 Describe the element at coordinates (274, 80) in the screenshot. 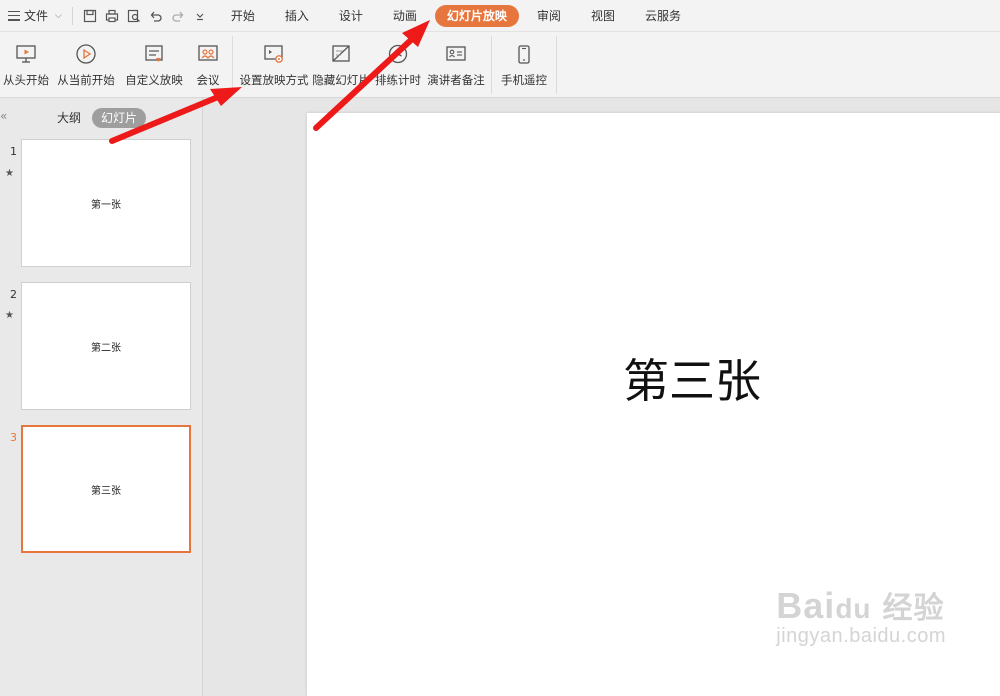

I see `setup-show-label: 设置放映方式` at that location.